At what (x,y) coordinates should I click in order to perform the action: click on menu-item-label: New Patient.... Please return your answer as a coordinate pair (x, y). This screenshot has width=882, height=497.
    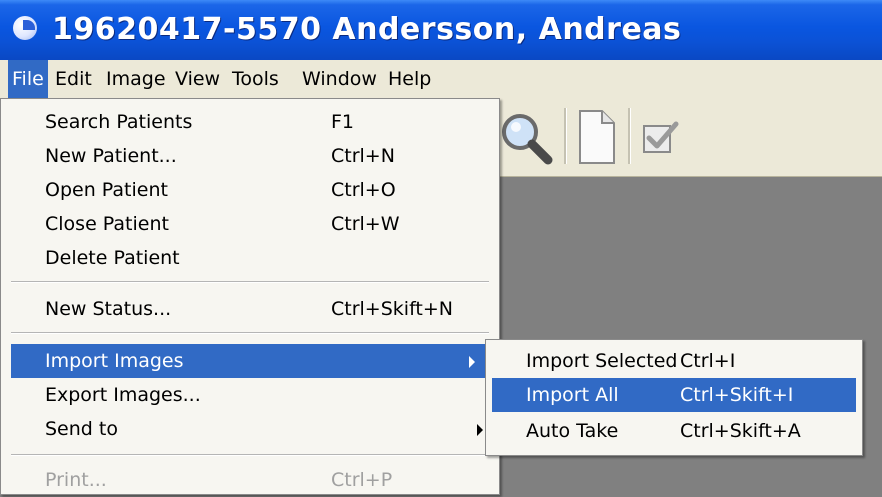
    Looking at the image, I should click on (111, 156).